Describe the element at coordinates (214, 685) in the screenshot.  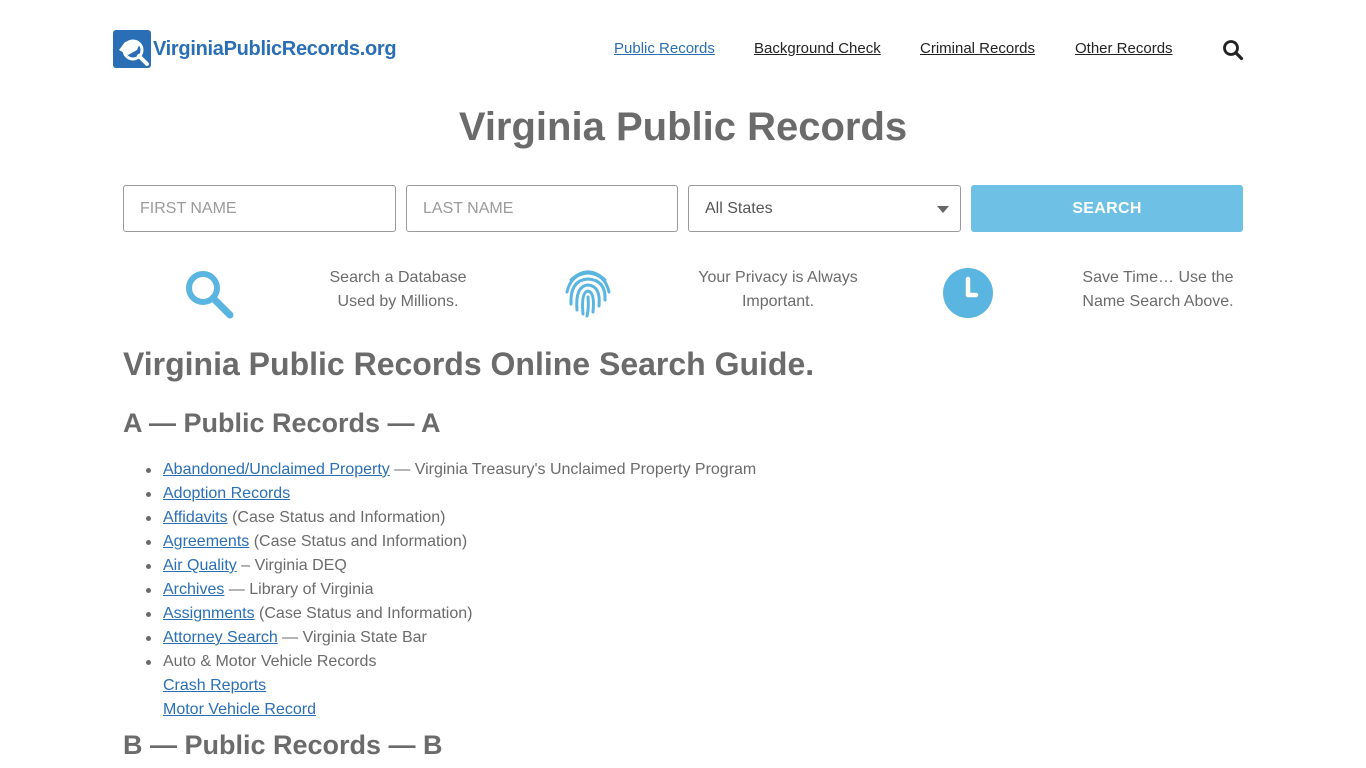
I see `crash-reports-link: Crash Reports` at that location.